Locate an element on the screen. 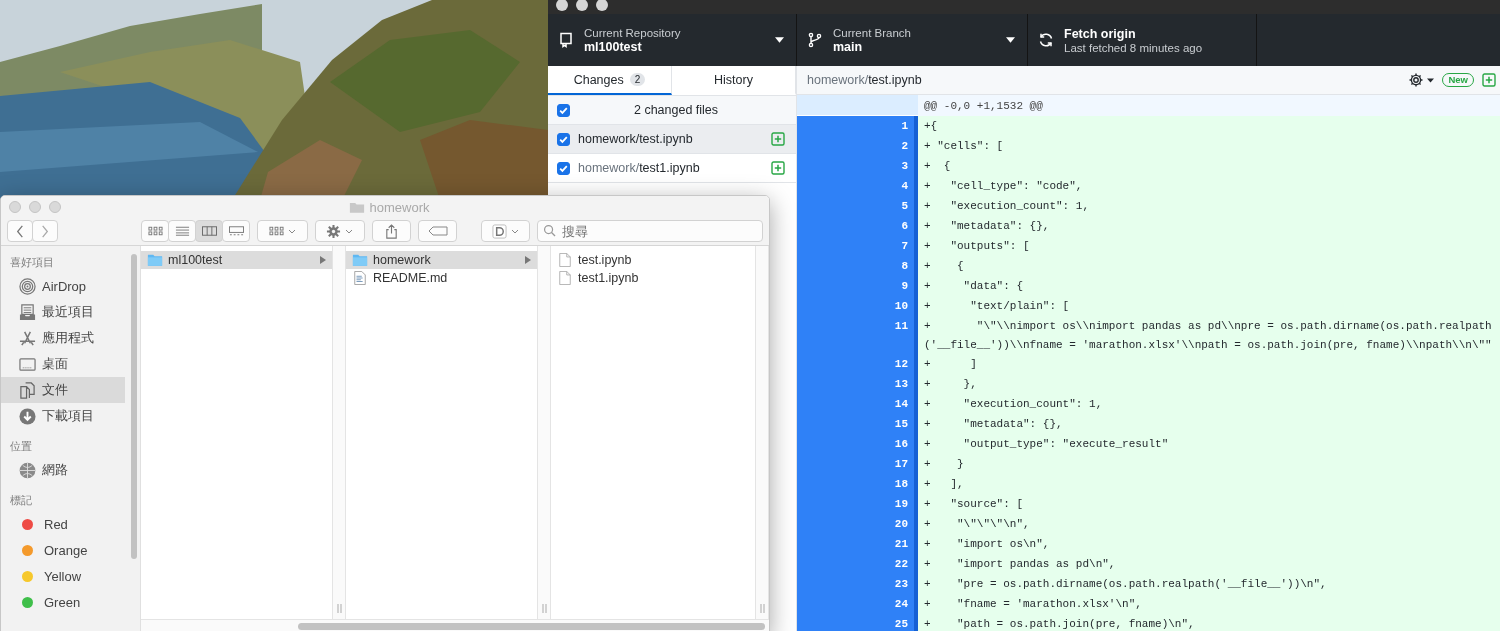 This screenshot has width=1500, height=631. search-field: 搜尋 is located at coordinates (650, 231).